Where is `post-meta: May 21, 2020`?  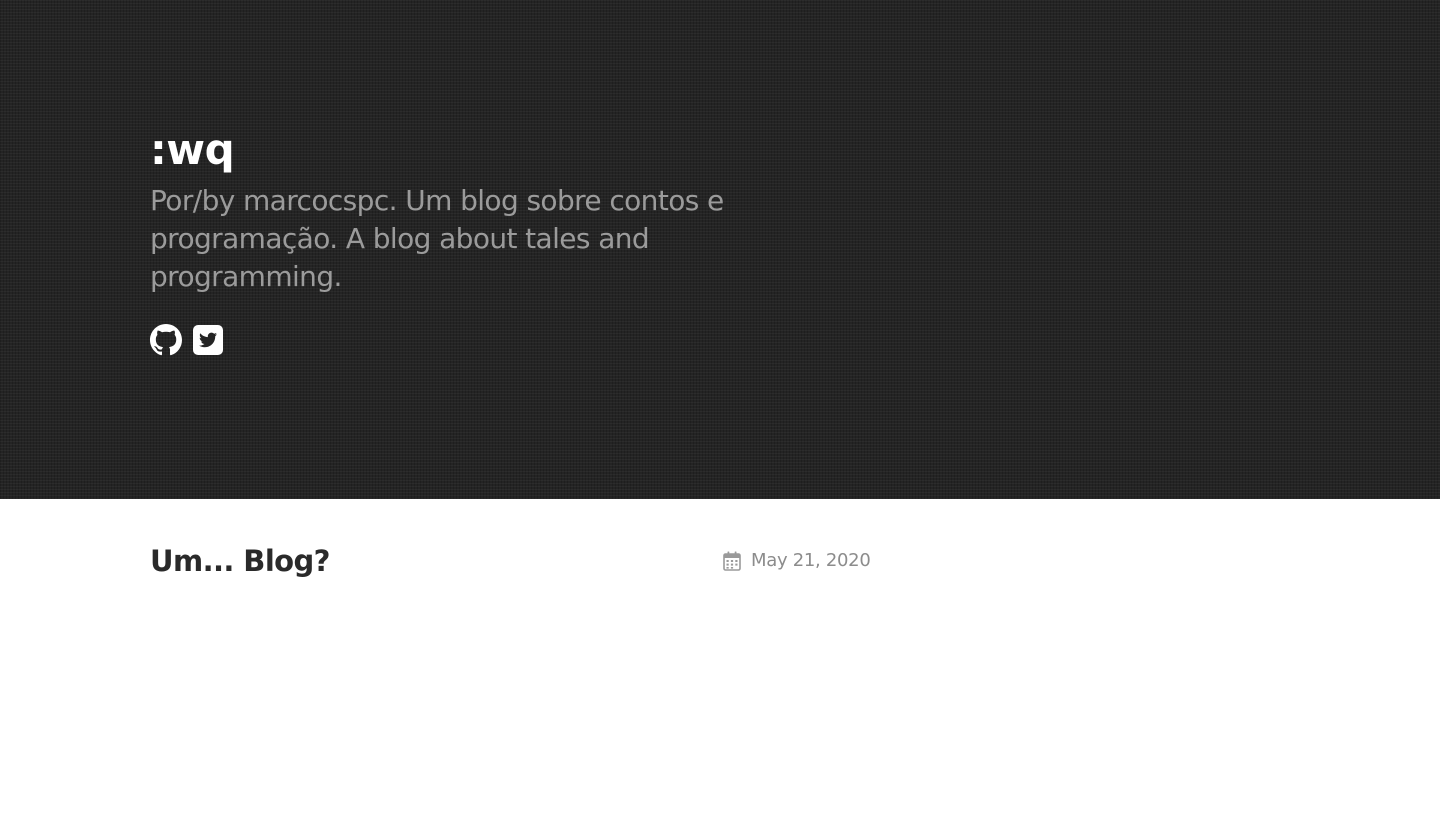
post-meta: May 21, 2020 is located at coordinates (797, 561).